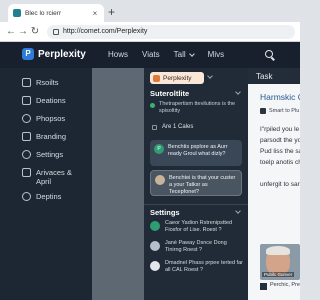  I want to click on sidebar-item-deations: Deations, so click(44, 100).